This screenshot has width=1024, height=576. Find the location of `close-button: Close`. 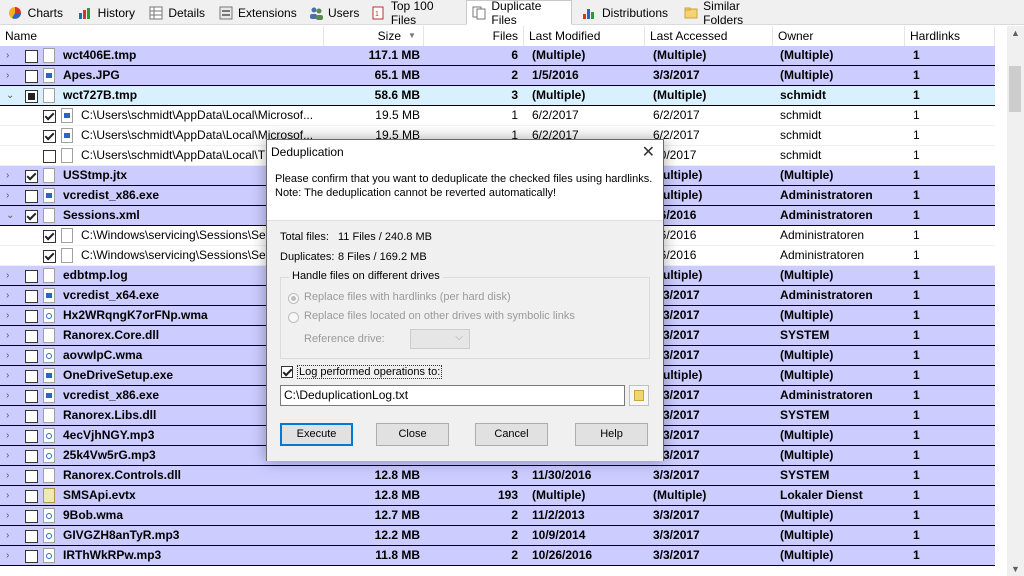

close-button: Close is located at coordinates (412, 434).